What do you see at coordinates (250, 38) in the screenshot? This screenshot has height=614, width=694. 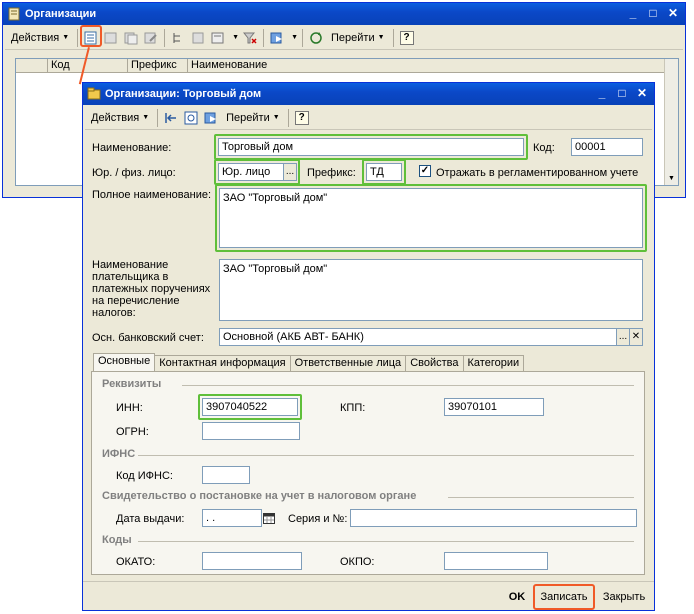 I see `filter-clear-icon` at bounding box center [250, 38].